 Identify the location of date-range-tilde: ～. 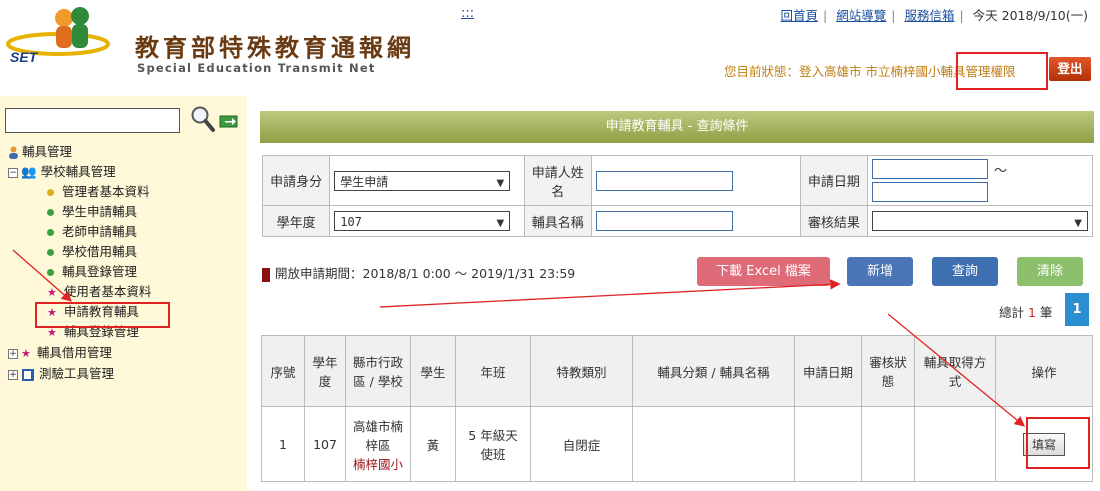
(1001, 171).